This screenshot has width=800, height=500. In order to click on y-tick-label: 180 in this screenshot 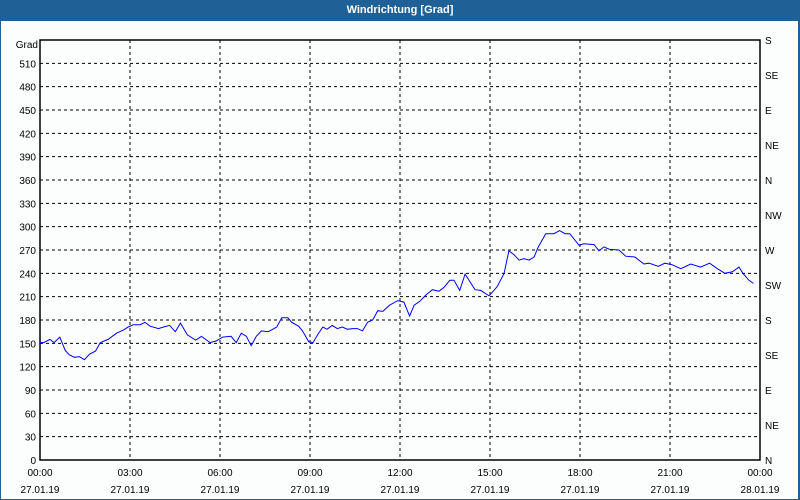, I will do `click(27, 321)`.